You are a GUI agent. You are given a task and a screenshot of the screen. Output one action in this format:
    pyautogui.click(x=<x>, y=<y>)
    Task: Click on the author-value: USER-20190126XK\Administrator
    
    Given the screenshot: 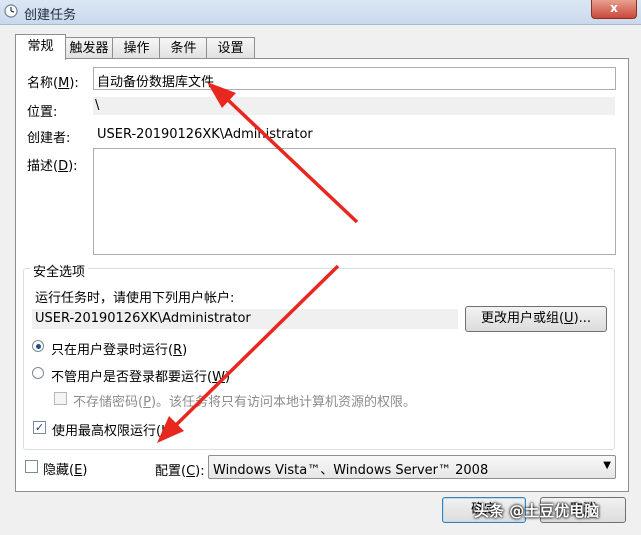 What is the action you would take?
    pyautogui.click(x=205, y=134)
    